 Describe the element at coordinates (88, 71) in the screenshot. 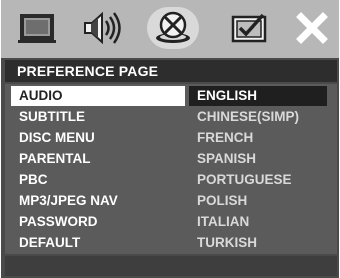

I see `page-title: PREFERENCE PAGE` at that location.